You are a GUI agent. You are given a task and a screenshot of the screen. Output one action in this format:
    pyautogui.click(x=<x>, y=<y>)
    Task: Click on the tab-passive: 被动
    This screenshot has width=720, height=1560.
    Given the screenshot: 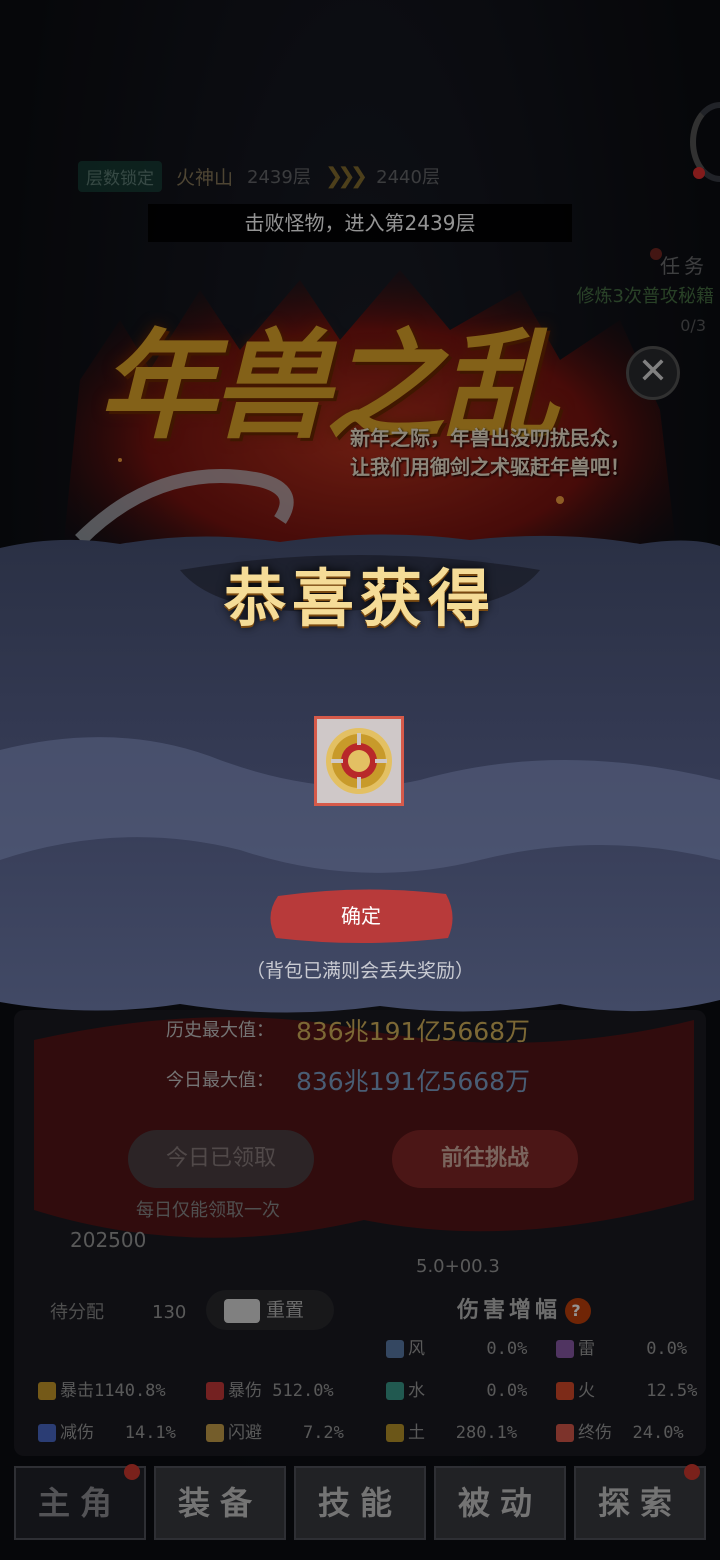 What is the action you would take?
    pyautogui.click(x=500, y=1503)
    